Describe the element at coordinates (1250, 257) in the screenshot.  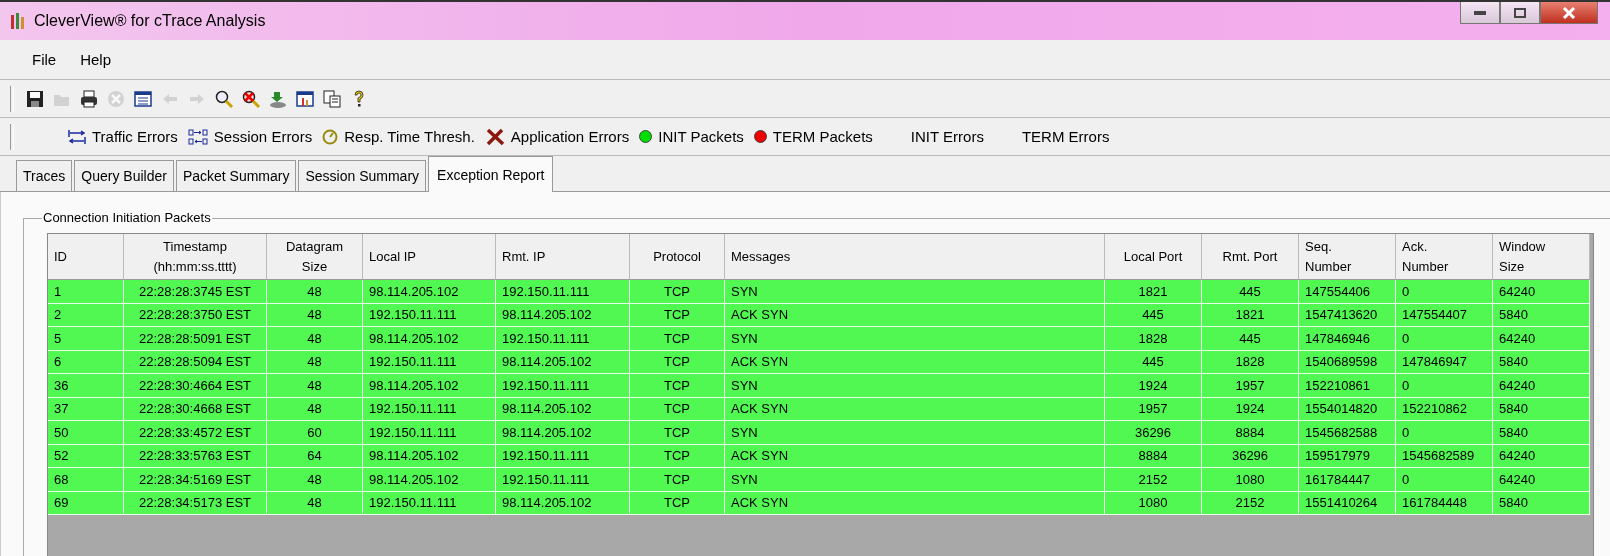
I see `column-header: Rmt. Port` at that location.